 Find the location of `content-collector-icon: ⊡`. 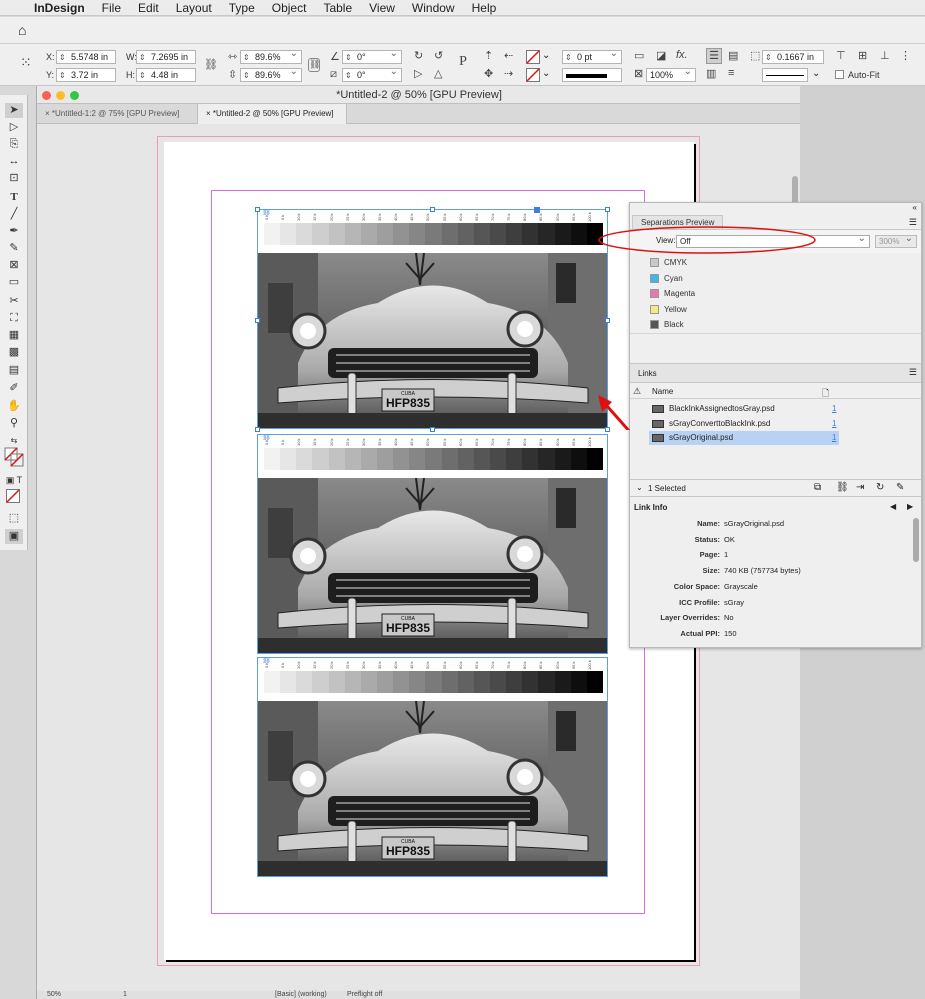

content-collector-icon: ⊡ is located at coordinates (14, 178).